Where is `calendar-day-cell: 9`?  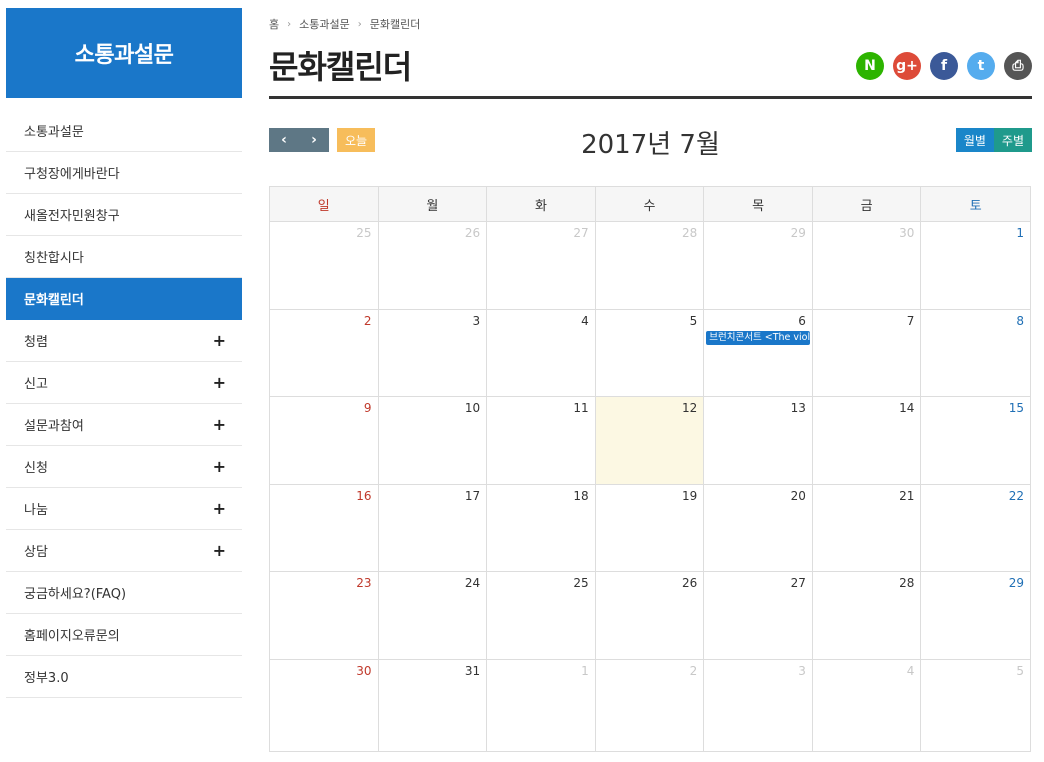
calendar-day-cell: 9 is located at coordinates (324, 440).